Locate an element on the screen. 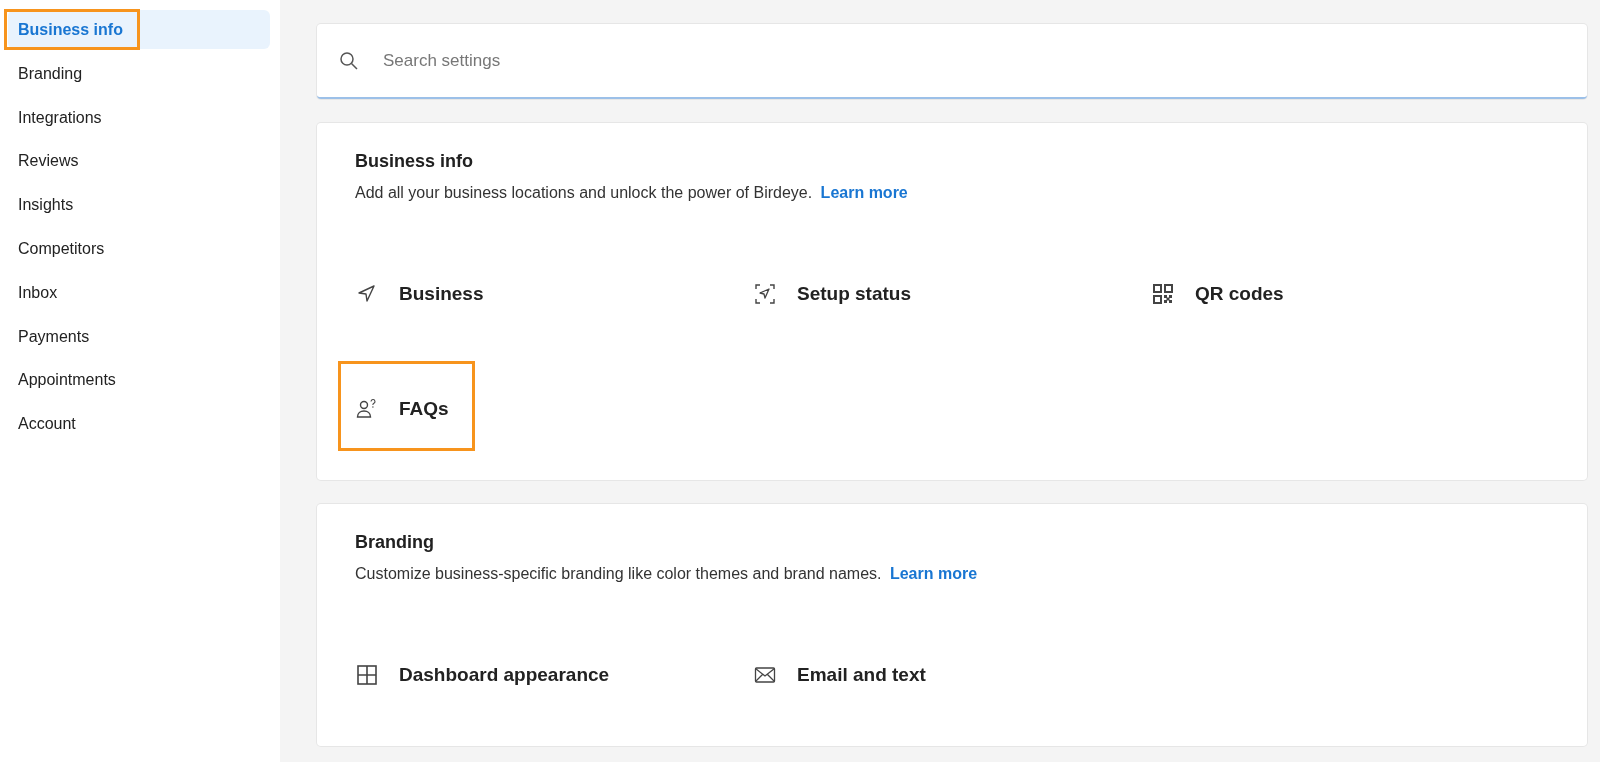 The image size is (1600, 762). settings-tile: Setup status is located at coordinates (832, 294).